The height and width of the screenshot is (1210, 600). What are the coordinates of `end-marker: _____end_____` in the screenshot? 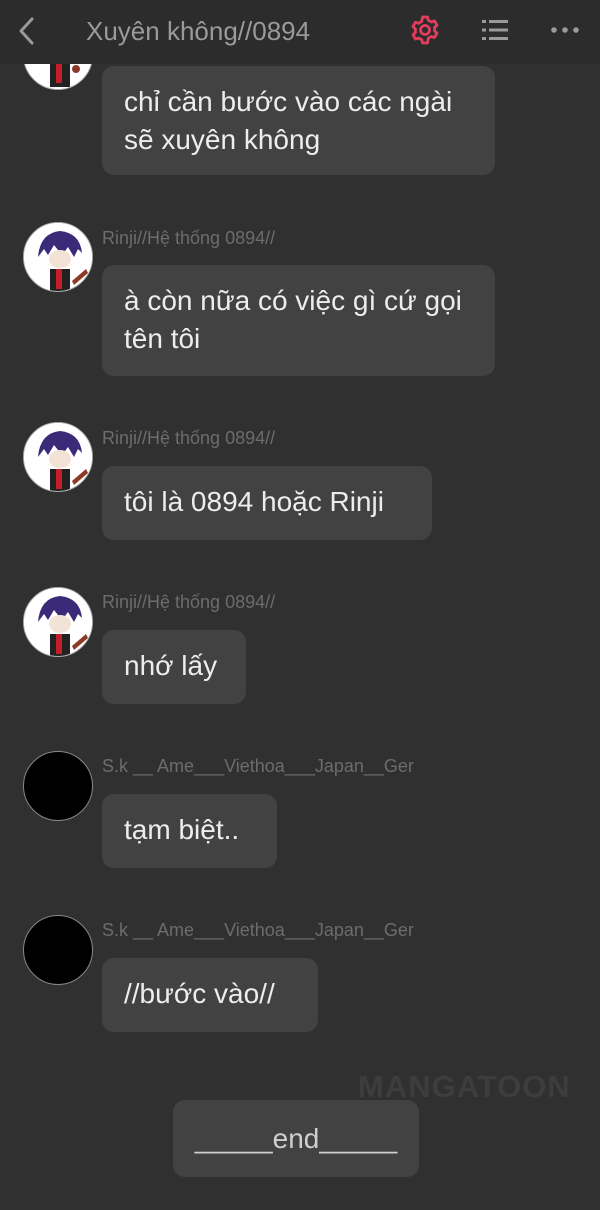 It's located at (296, 1138).